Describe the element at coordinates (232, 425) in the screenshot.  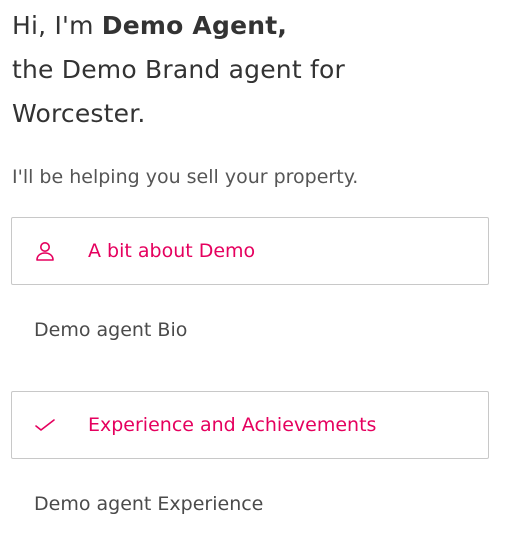
I see `experience-section-label: Experience and Achievements` at that location.